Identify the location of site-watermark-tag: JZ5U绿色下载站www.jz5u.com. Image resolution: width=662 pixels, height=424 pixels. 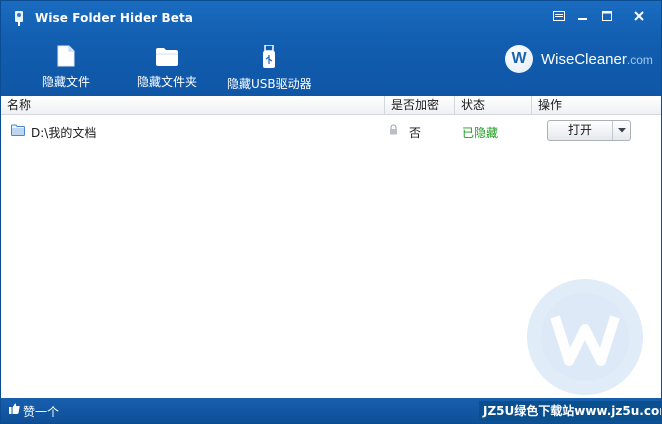
(570, 411).